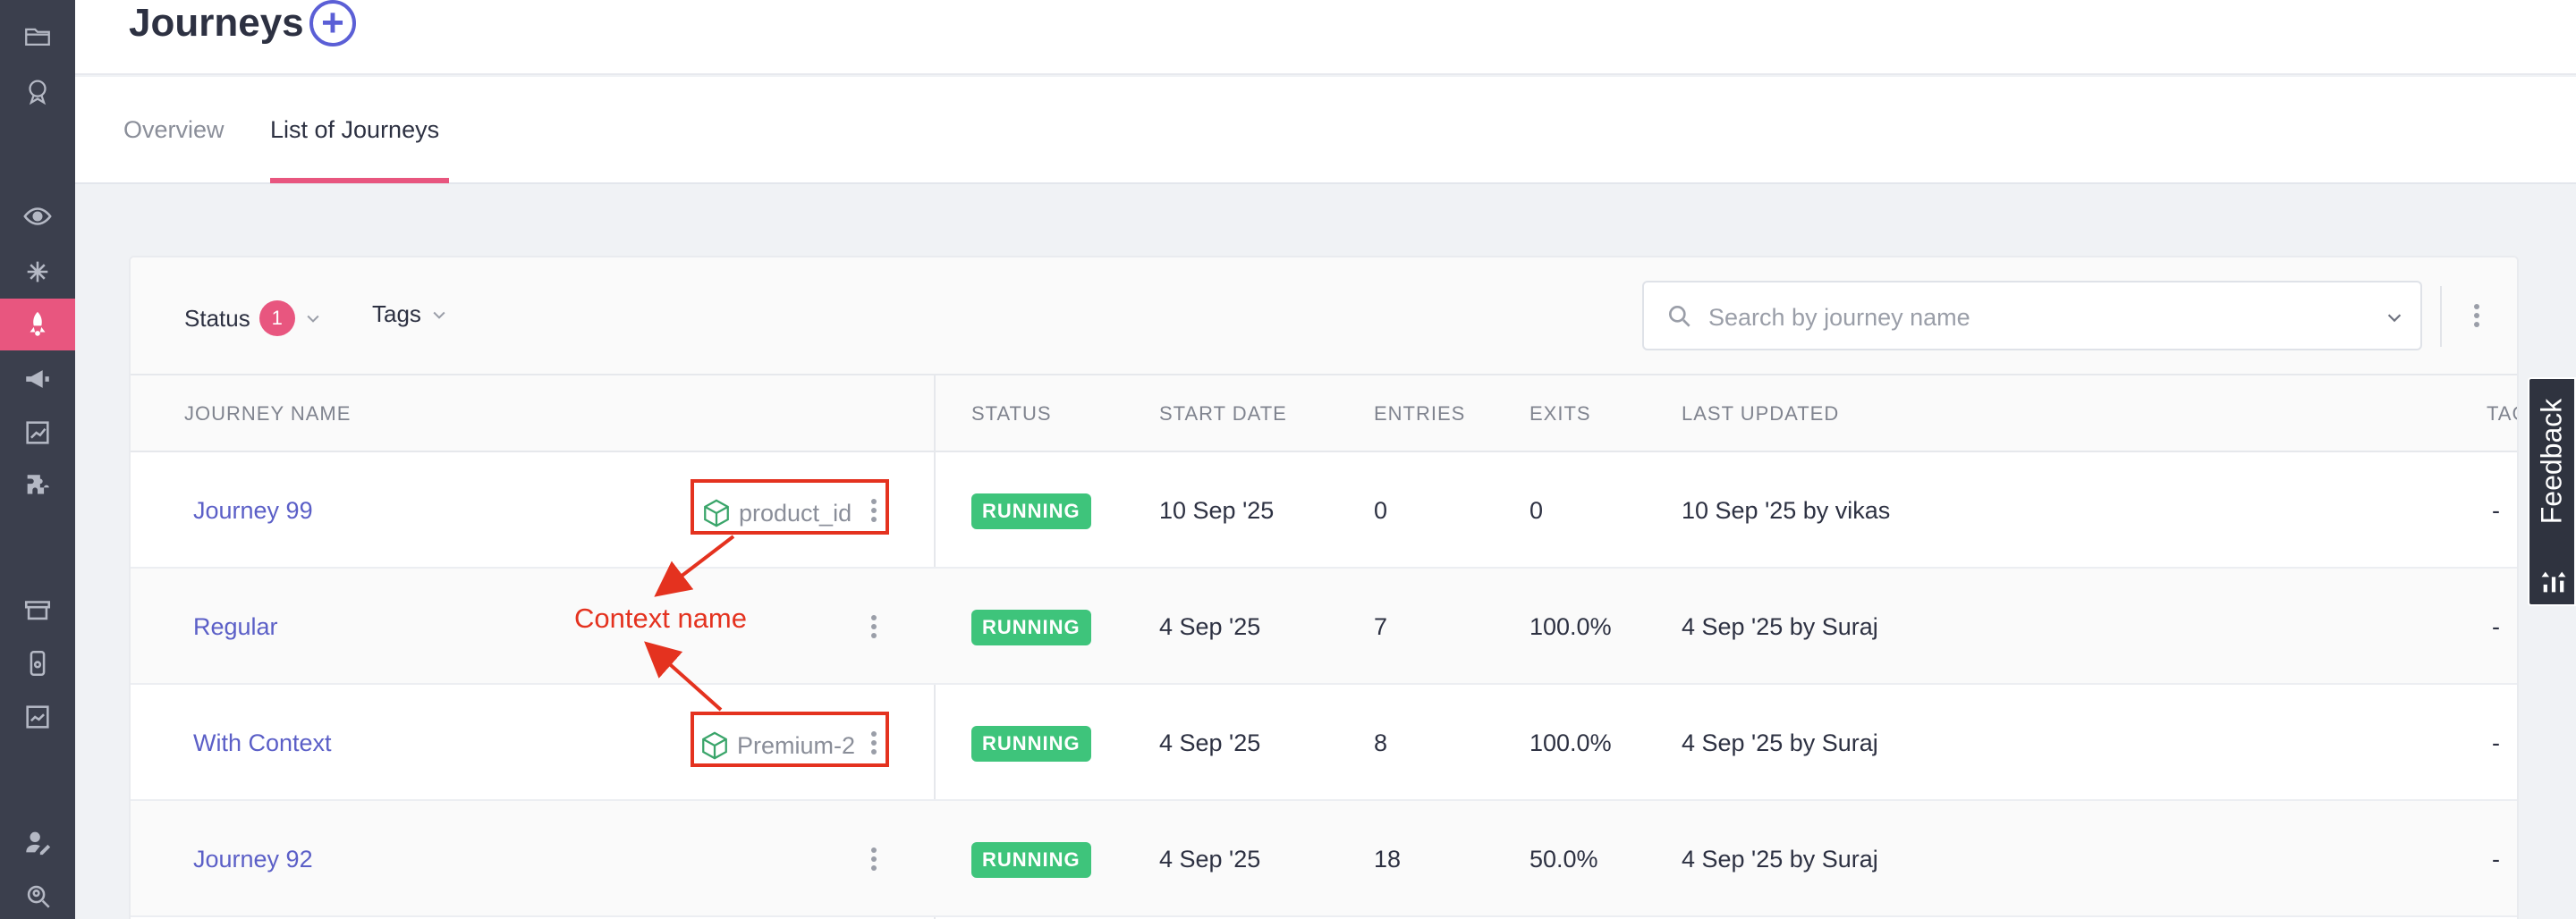 The height and width of the screenshot is (919, 2576). What do you see at coordinates (37, 272) in the screenshot?
I see `sparkle-icon` at bounding box center [37, 272].